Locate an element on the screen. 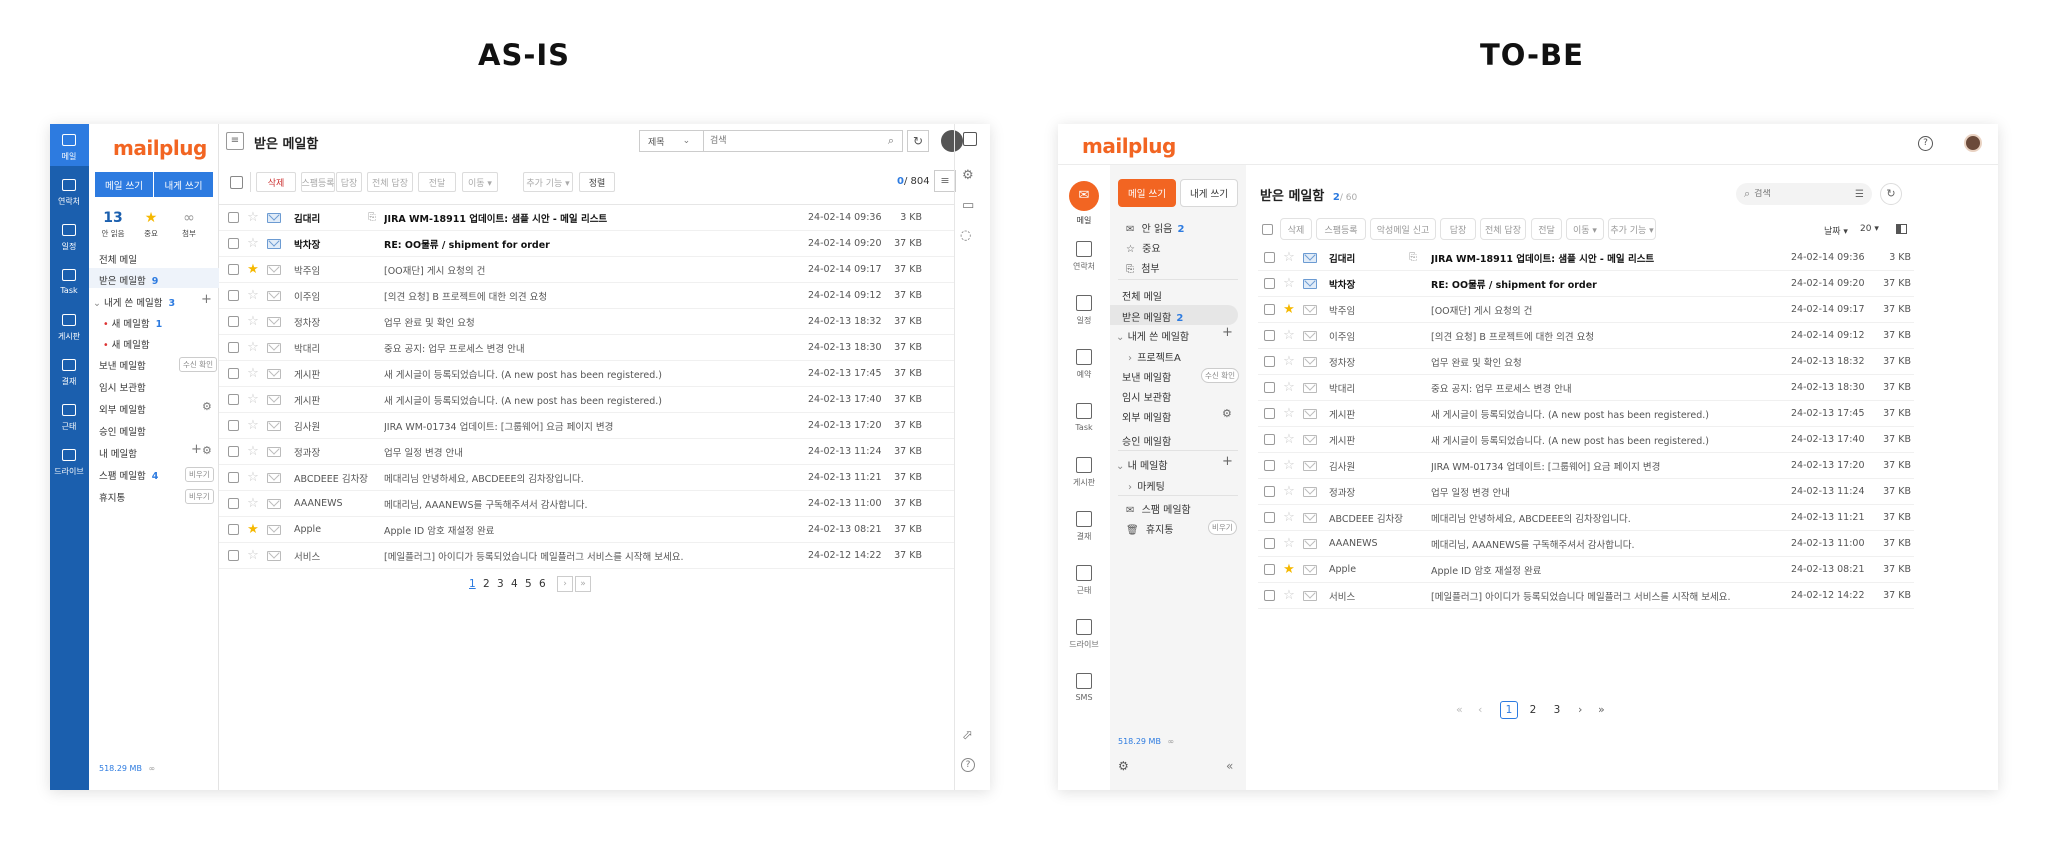 This screenshot has height=850, width=2048. collapse-sidebar-icon: « is located at coordinates (1229, 766).